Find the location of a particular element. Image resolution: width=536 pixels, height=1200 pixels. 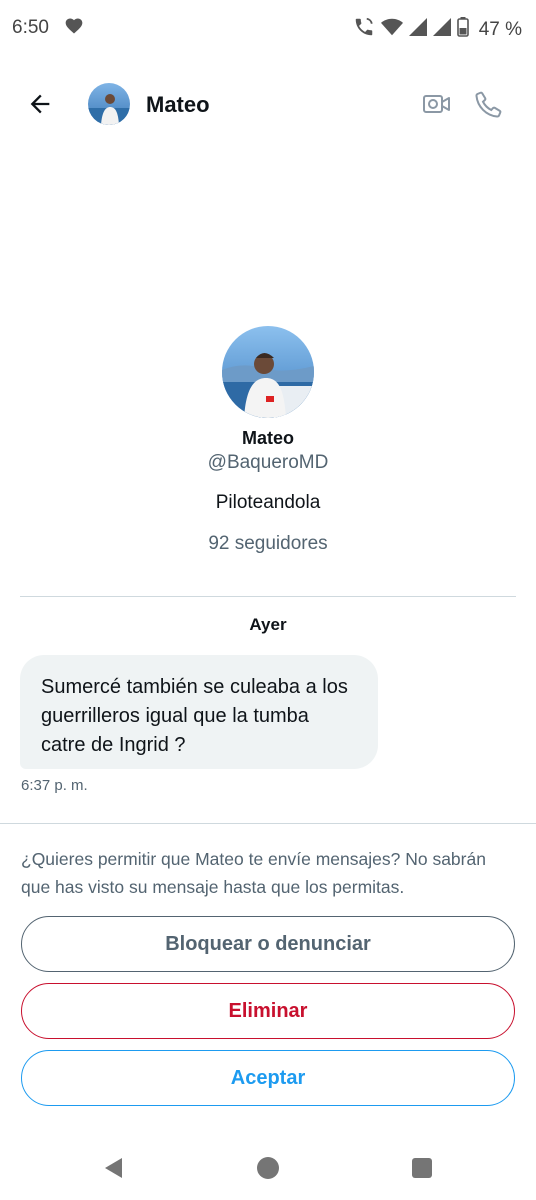

profile-name: Mateo is located at coordinates (267, 438).